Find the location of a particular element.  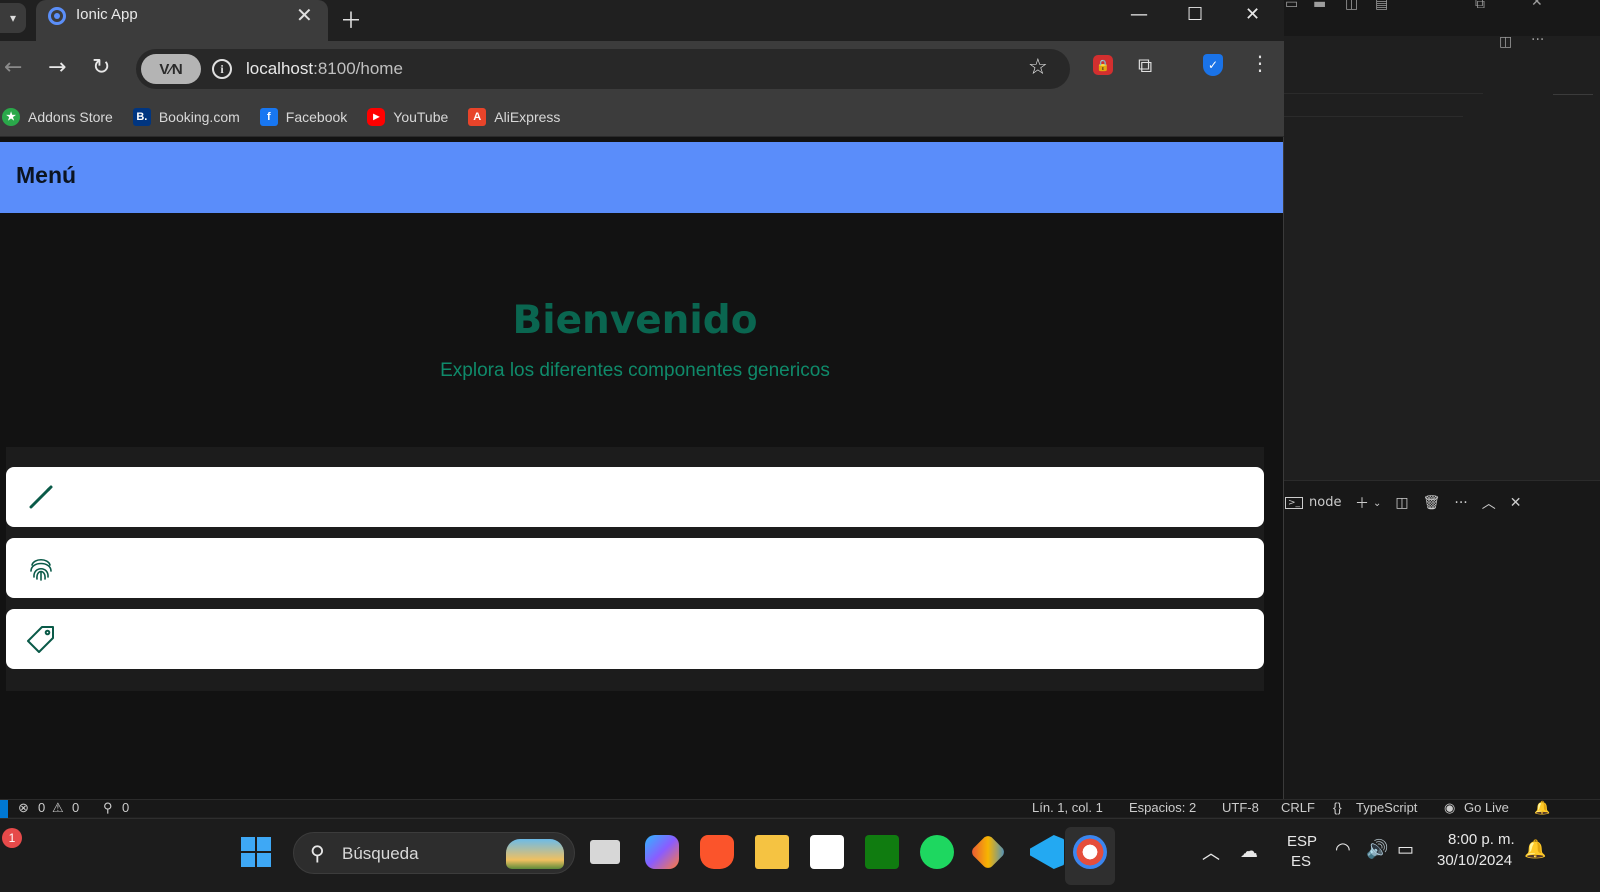

list-item-pencil is located at coordinates (635, 497).